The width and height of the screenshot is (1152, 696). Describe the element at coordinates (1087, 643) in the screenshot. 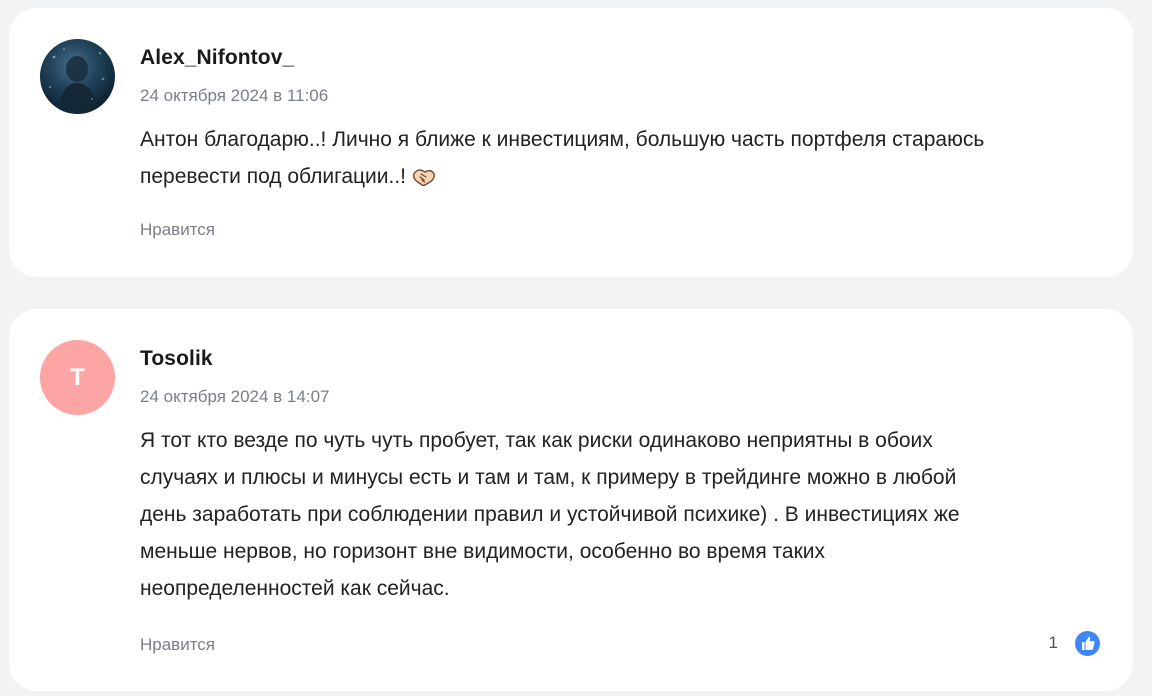

I see `thumbs-up-icon` at that location.